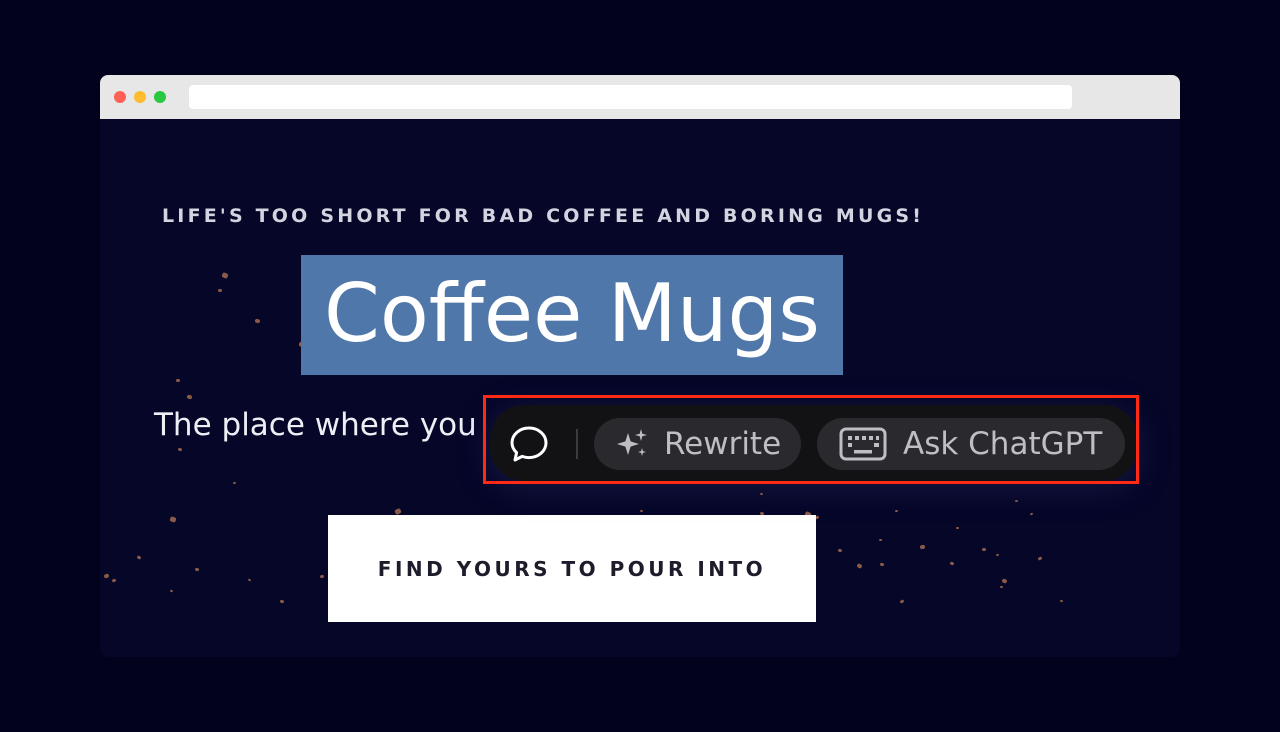 Image resolution: width=1280 pixels, height=732 pixels. Describe the element at coordinates (160, 97) in the screenshot. I see `maximize-window-button` at that location.